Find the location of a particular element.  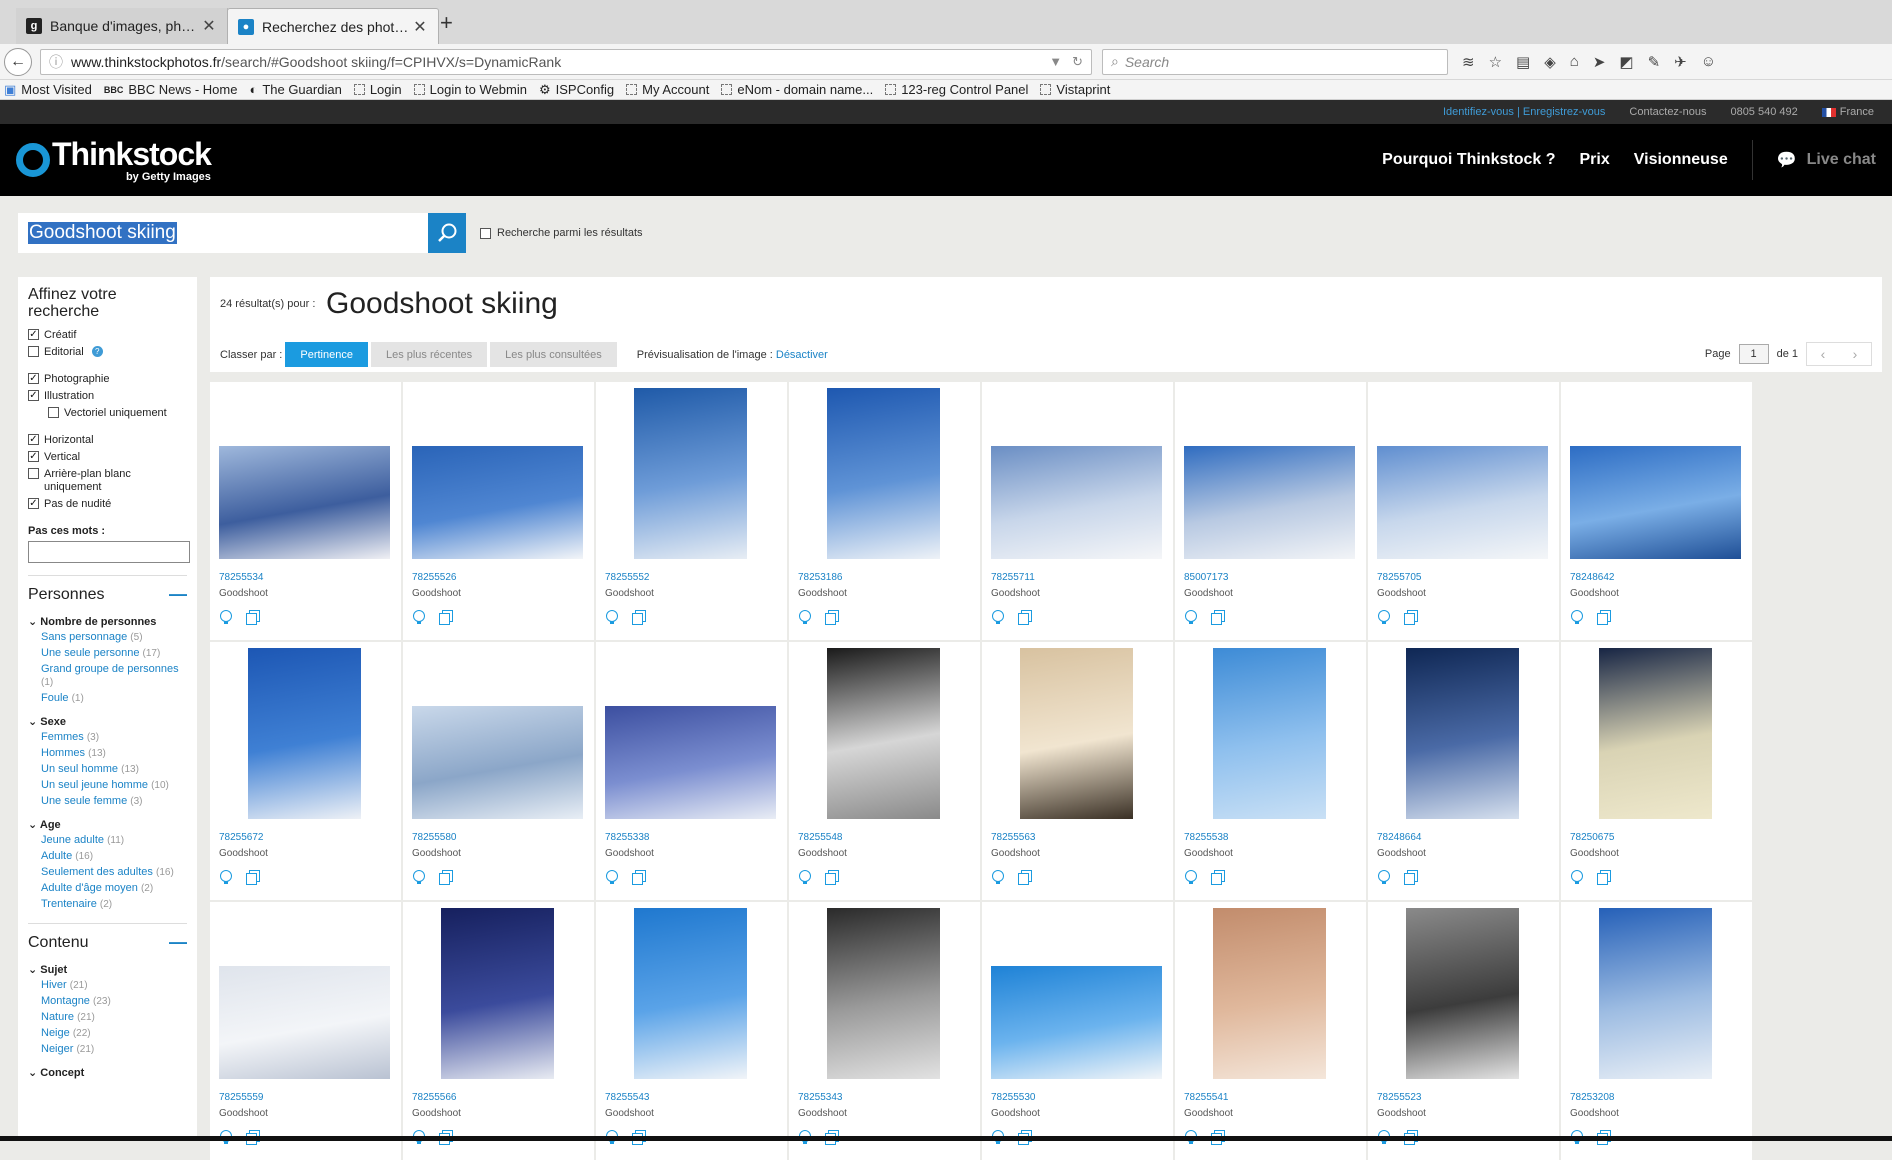

bookmark-ispconfig: ⚙ ISPConfig is located at coordinates (576, 90).